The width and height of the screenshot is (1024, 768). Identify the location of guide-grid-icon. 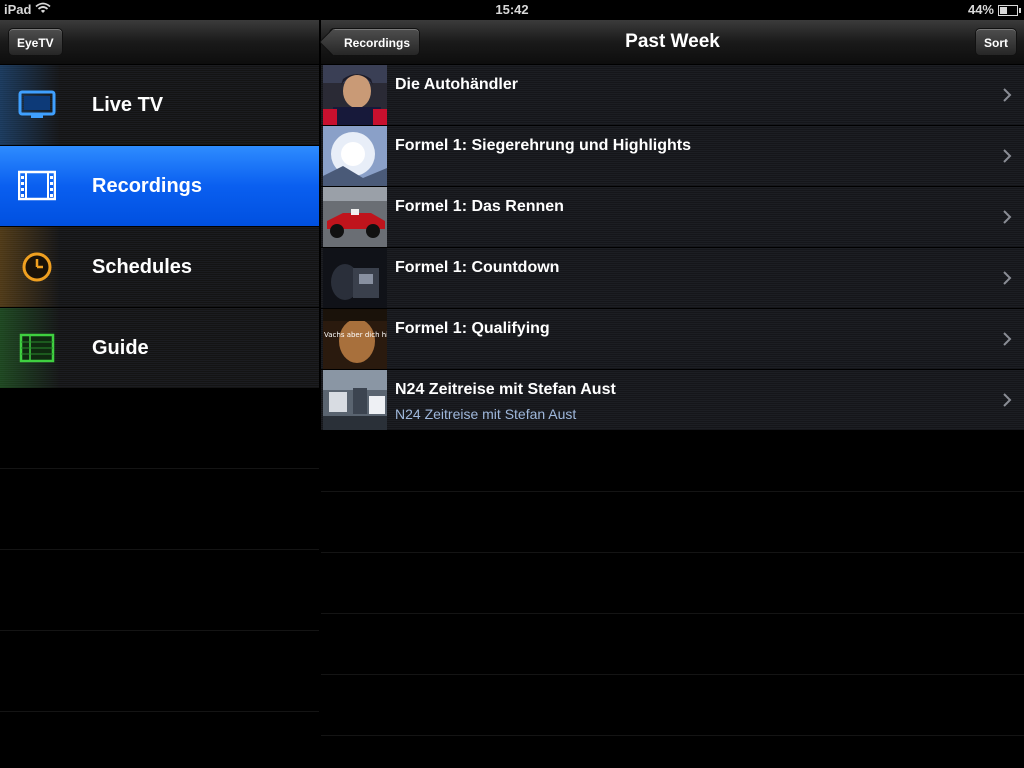
(37, 348).